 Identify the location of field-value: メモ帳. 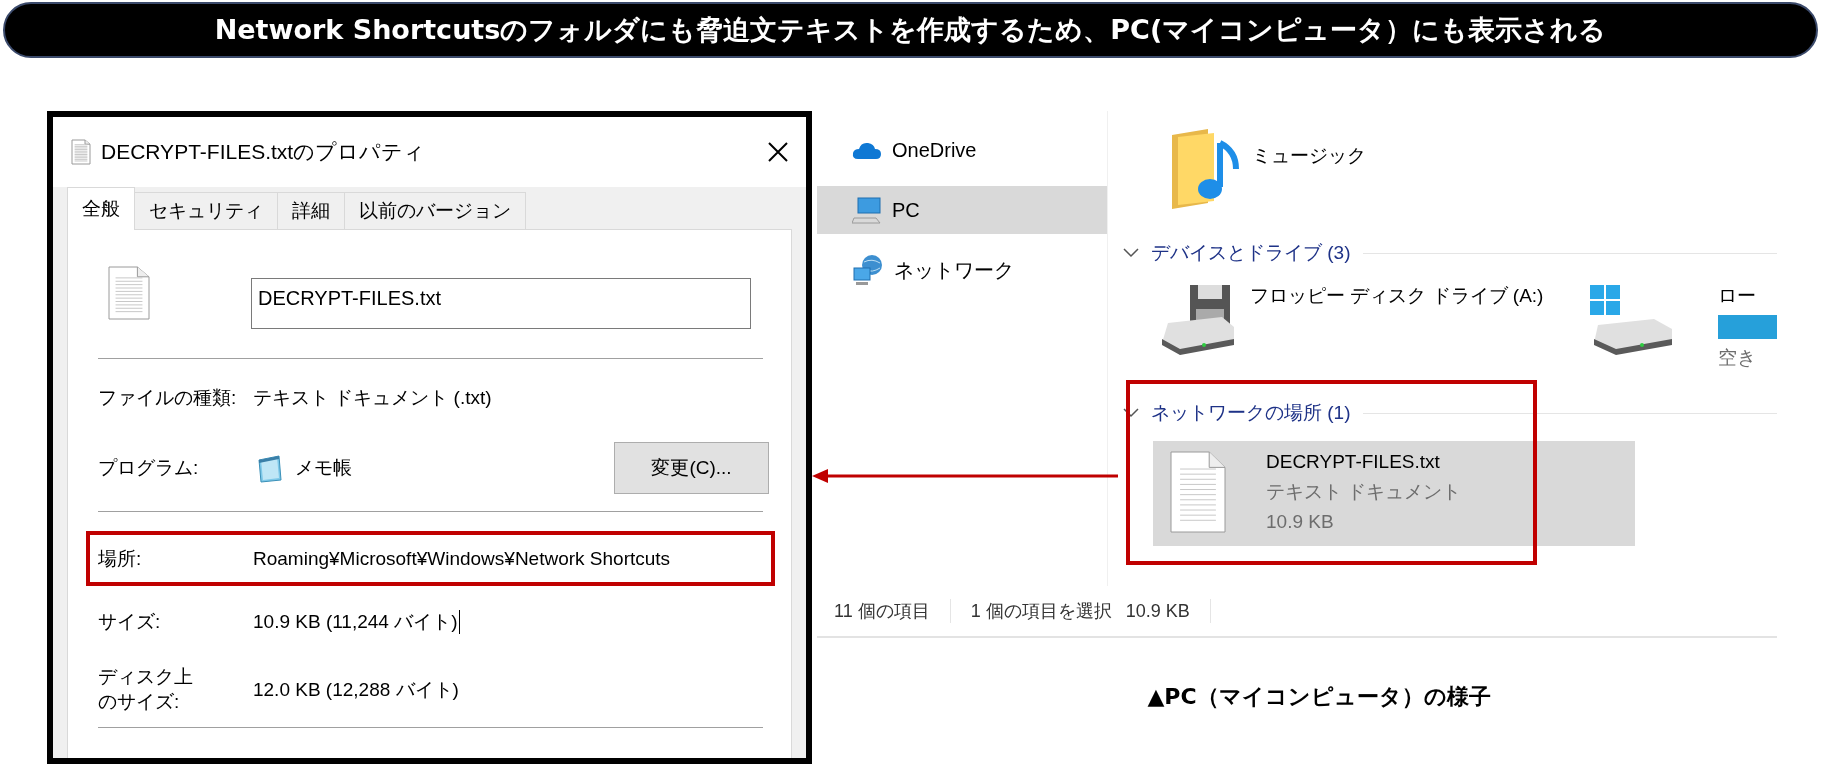
(323, 468).